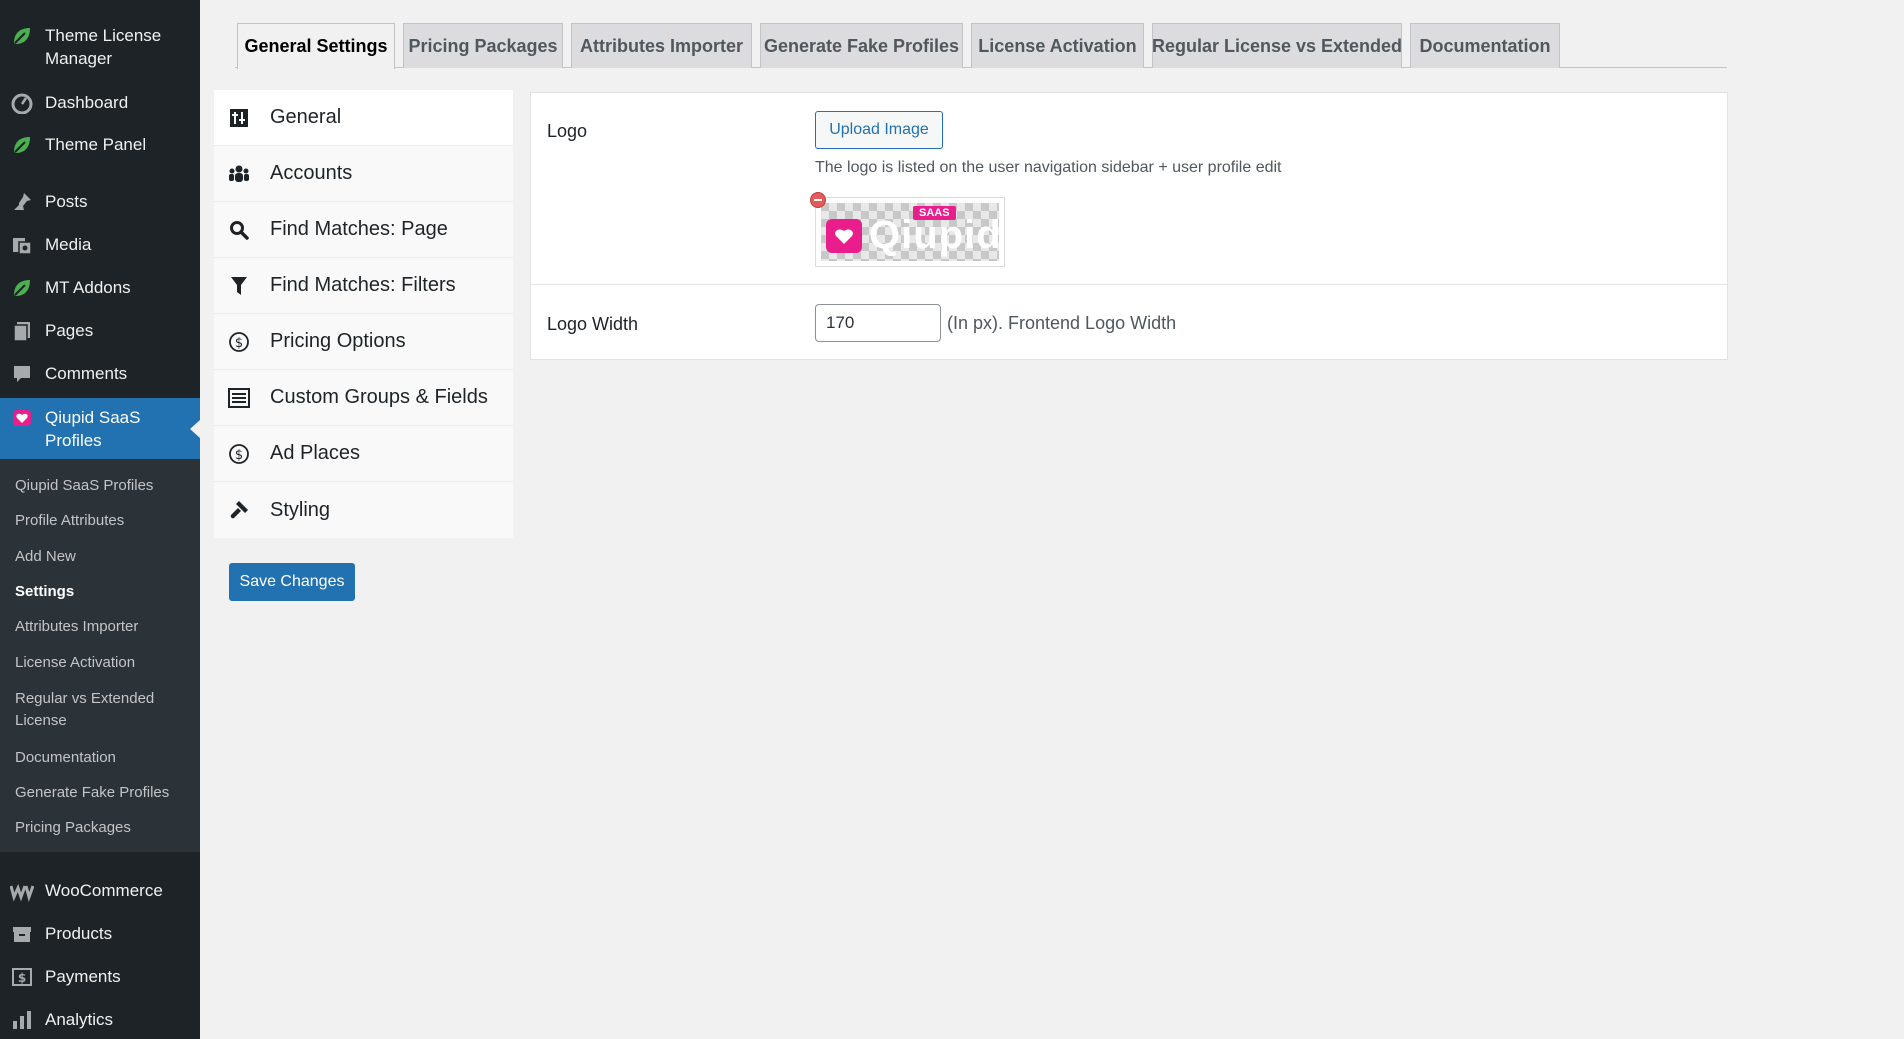 This screenshot has height=1039, width=1904. I want to click on submenu-item-add-new: Add New, so click(105, 557).